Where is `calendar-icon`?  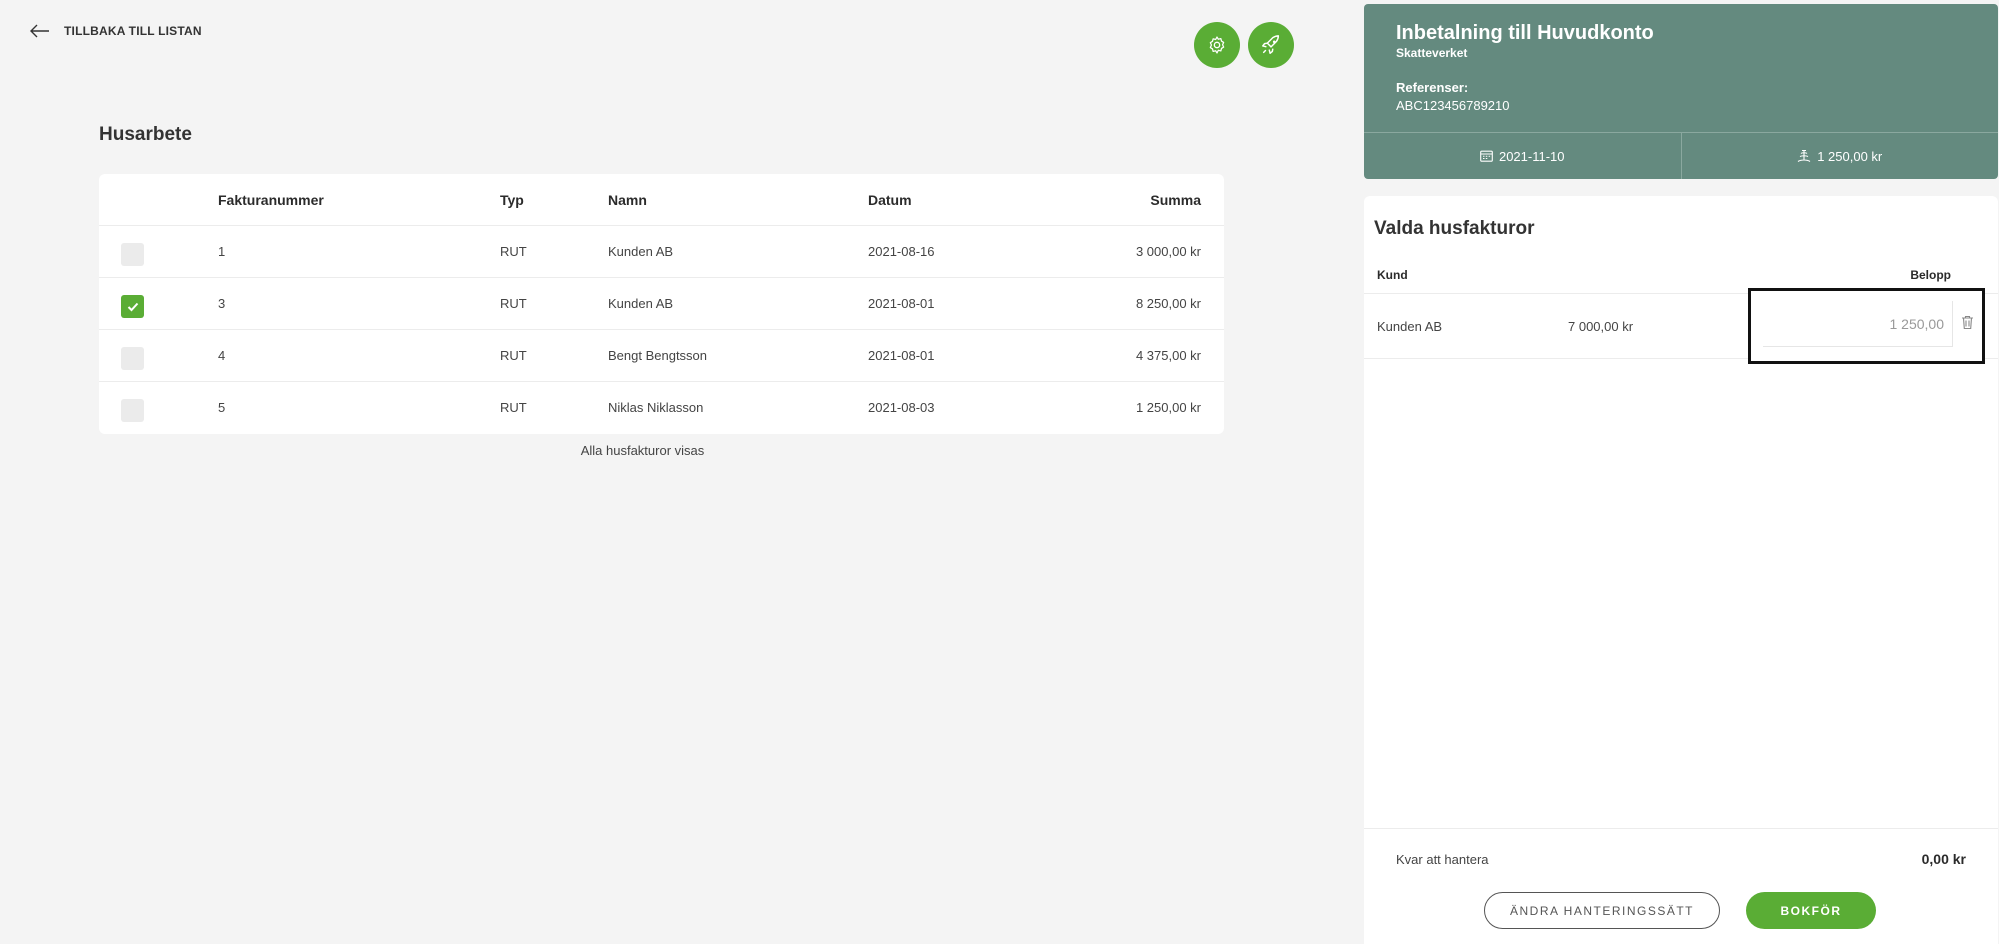 calendar-icon is located at coordinates (1486, 156).